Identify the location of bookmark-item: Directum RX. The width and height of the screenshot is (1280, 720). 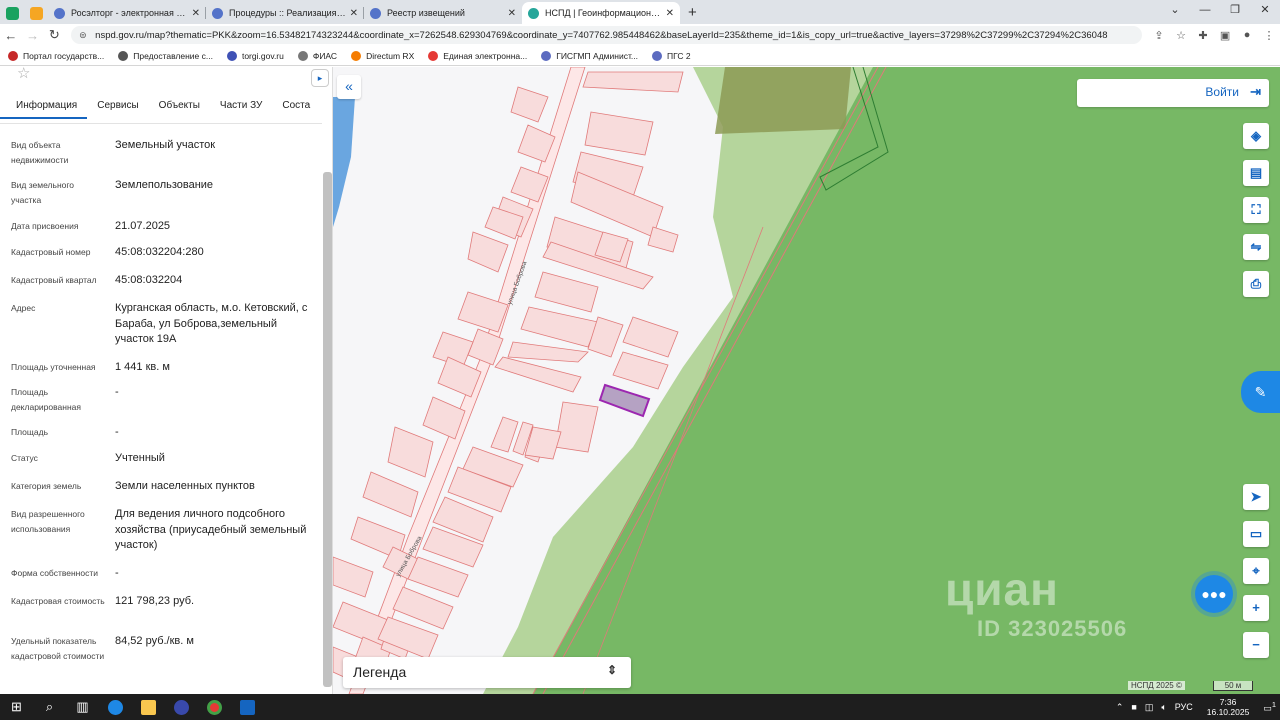
(382, 55).